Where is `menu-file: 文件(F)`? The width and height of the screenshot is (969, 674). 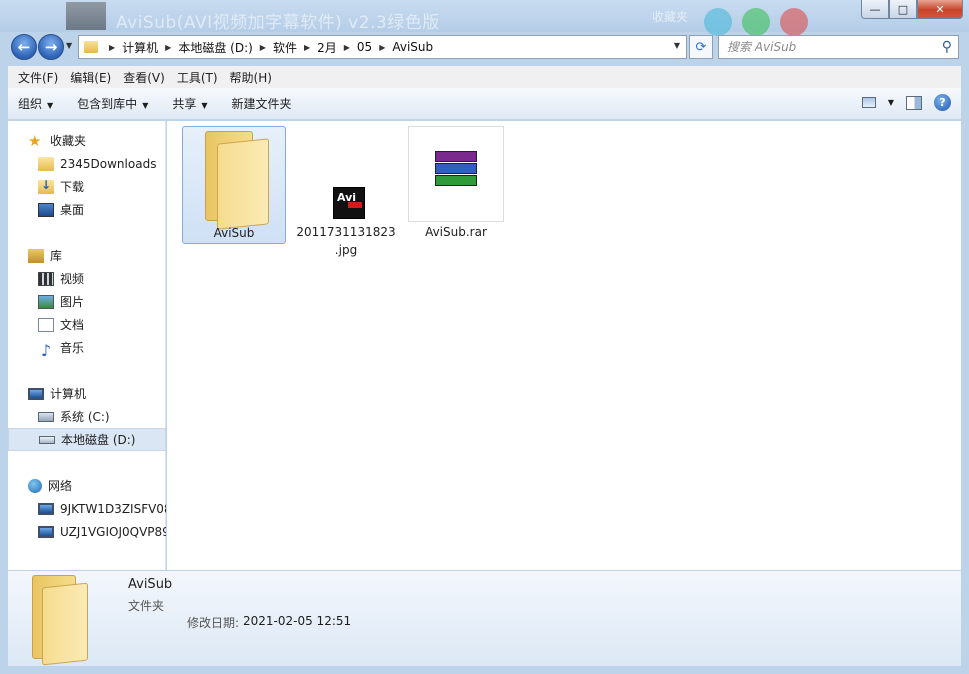
menu-file: 文件(F) is located at coordinates (38, 77).